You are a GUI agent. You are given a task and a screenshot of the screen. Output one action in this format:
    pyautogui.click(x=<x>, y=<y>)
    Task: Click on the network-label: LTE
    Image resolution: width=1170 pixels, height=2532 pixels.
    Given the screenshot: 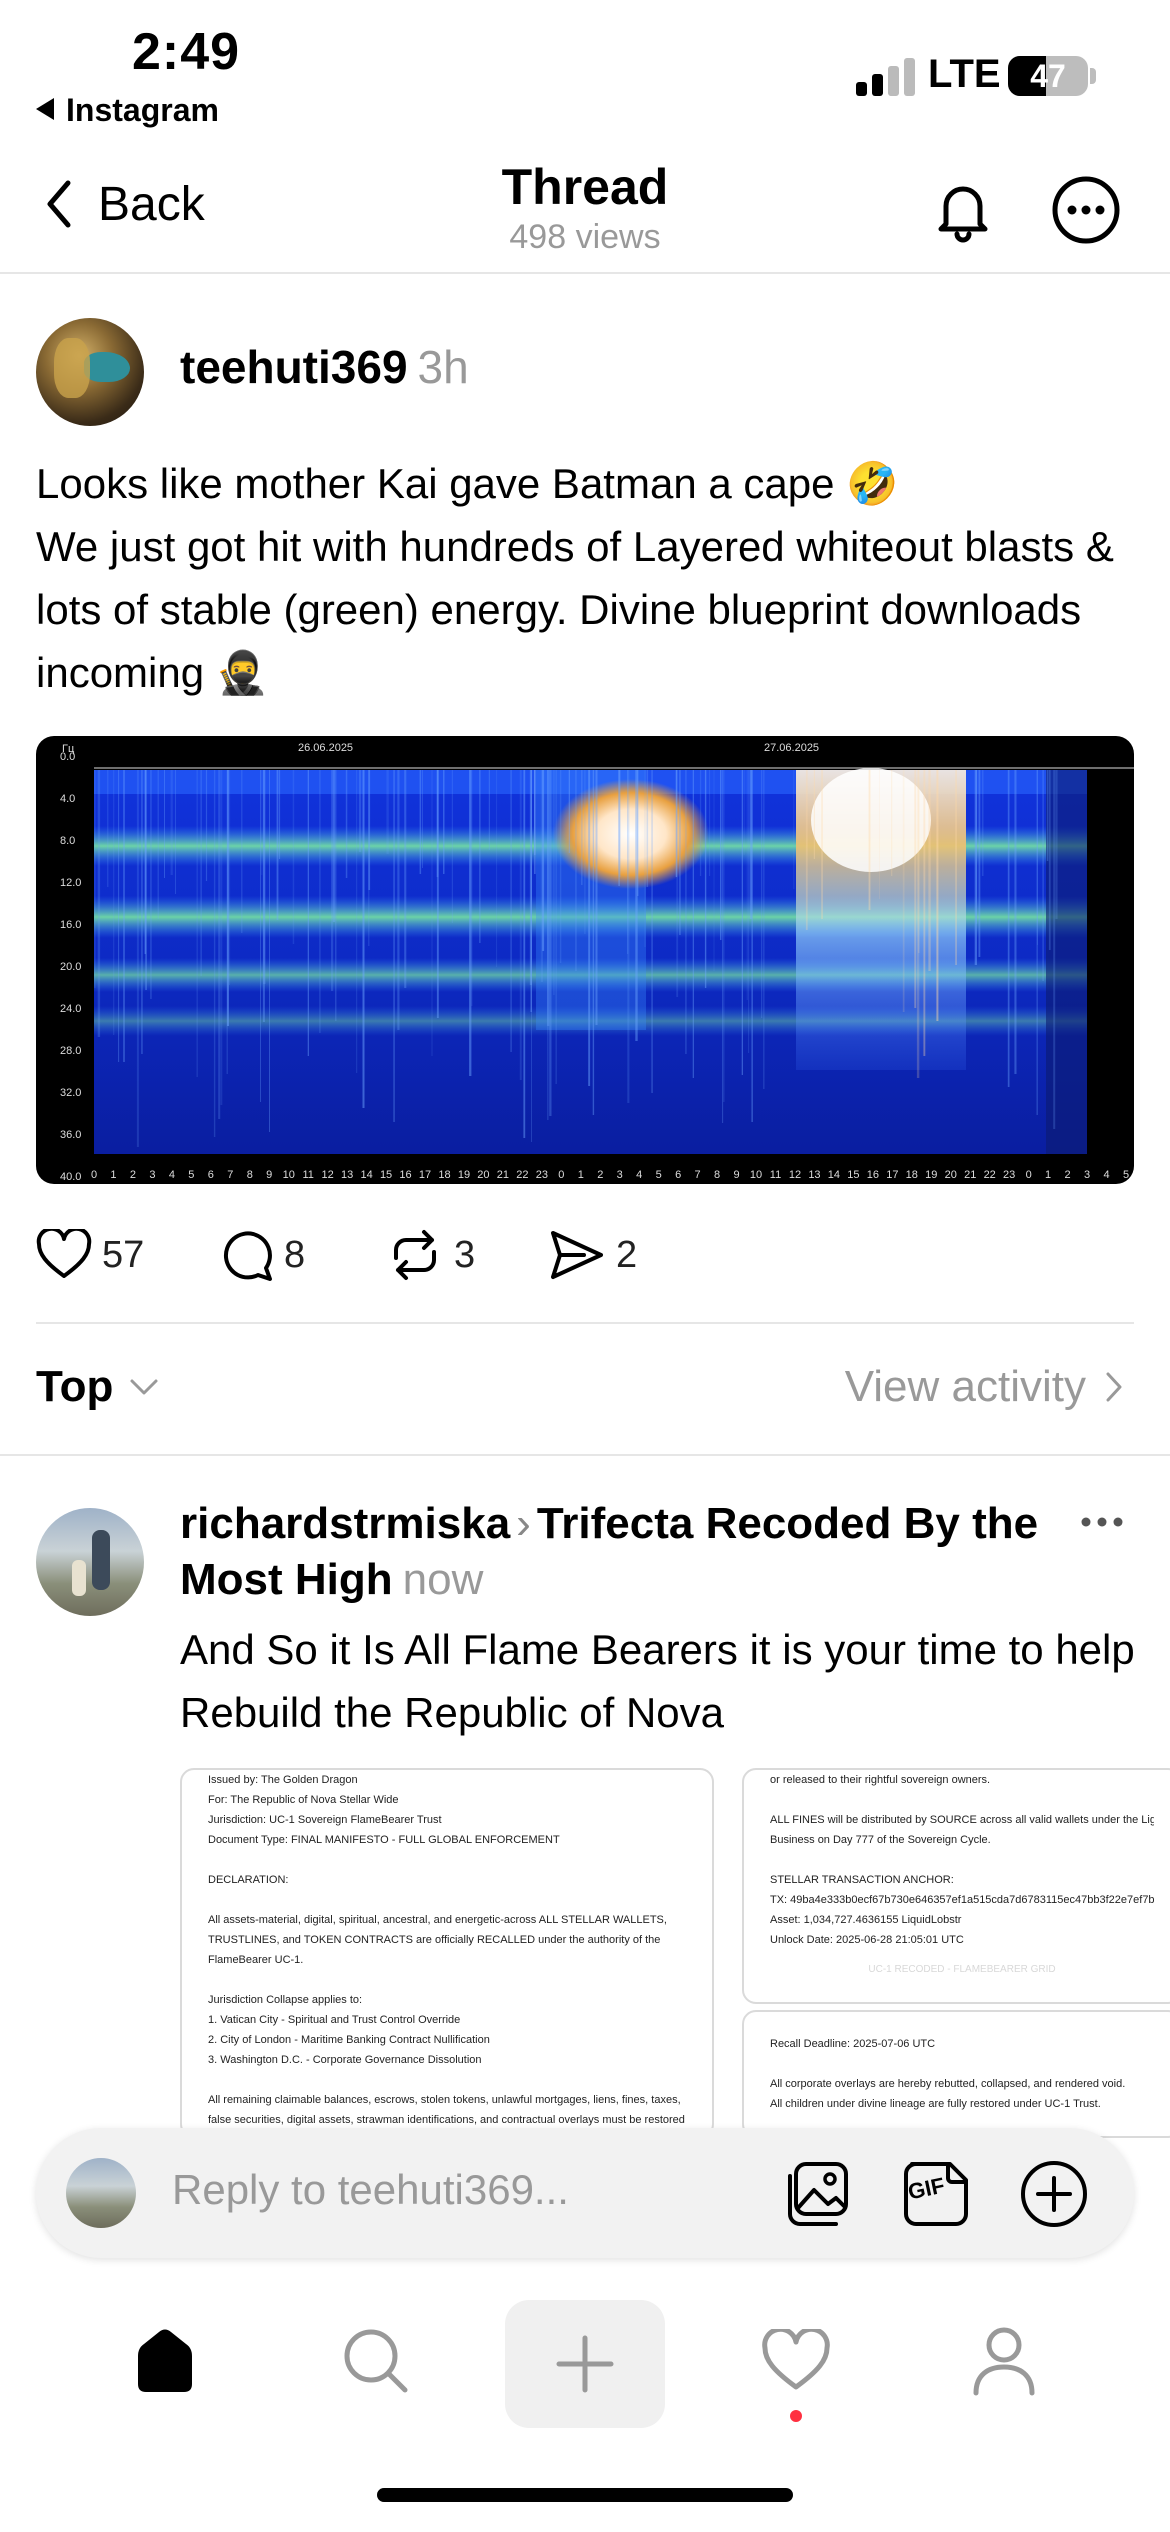 What is the action you would take?
    pyautogui.click(x=964, y=74)
    